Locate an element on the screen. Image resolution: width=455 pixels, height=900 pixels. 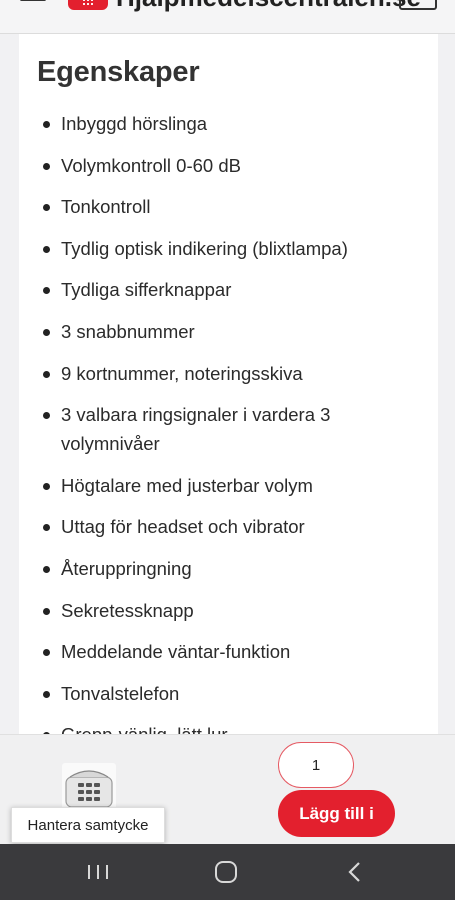
top-header: Hjälpmedelscentralen.se is located at coordinates (227, 17).